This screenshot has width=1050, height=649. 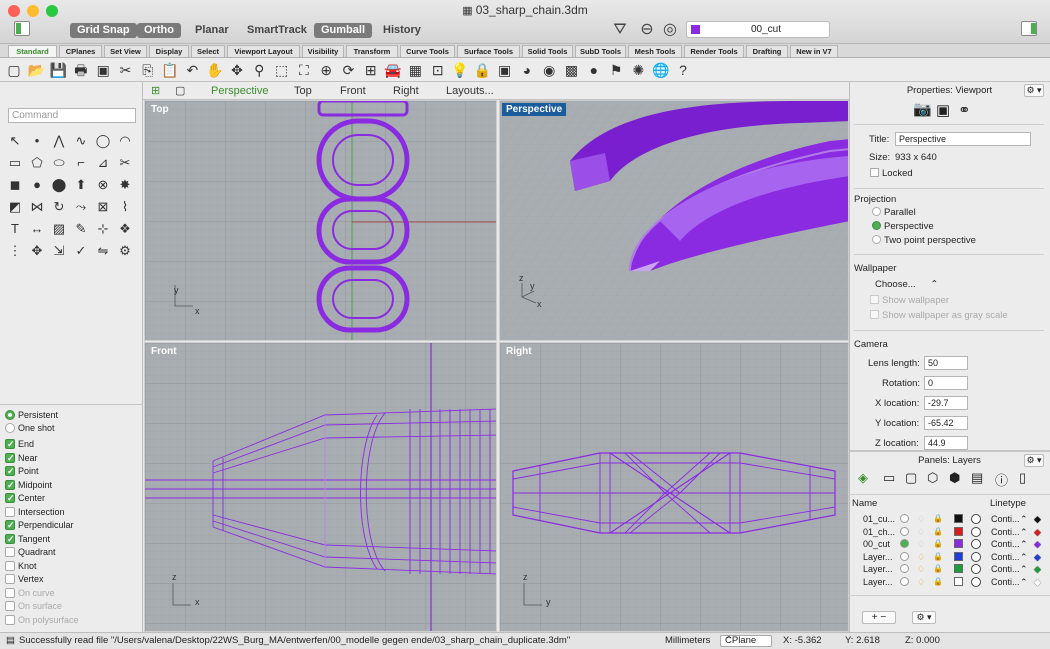 I want to click on display-icon: ▤, so click(x=977, y=478).